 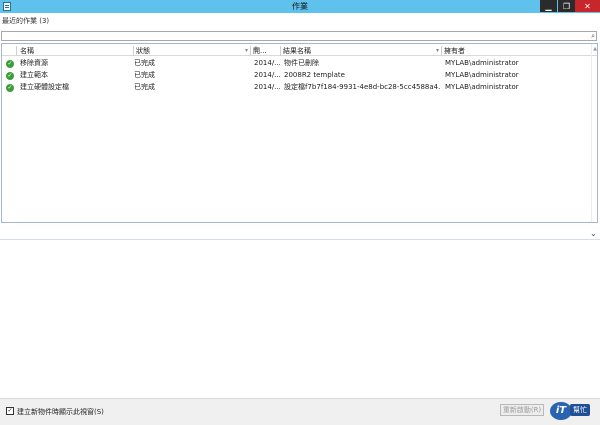 What do you see at coordinates (299, 36) in the screenshot?
I see `search-input: ⌕` at bounding box center [299, 36].